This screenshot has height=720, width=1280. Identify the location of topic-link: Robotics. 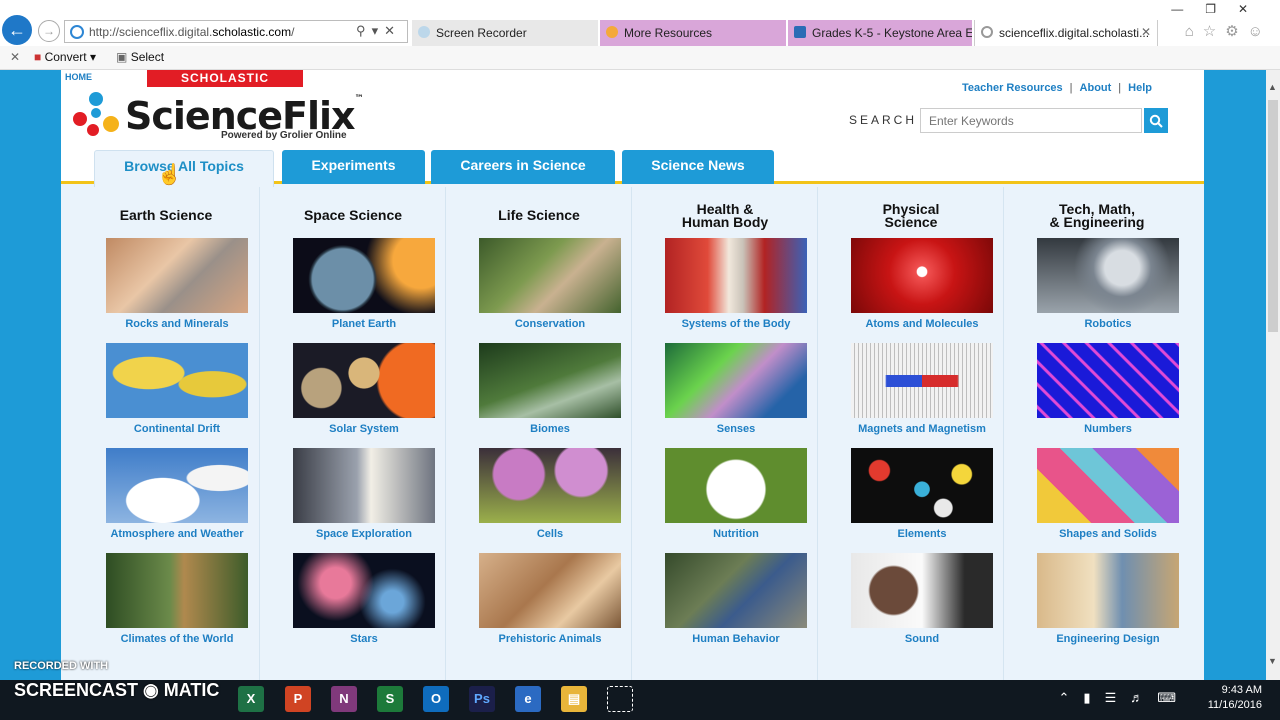
(1108, 324).